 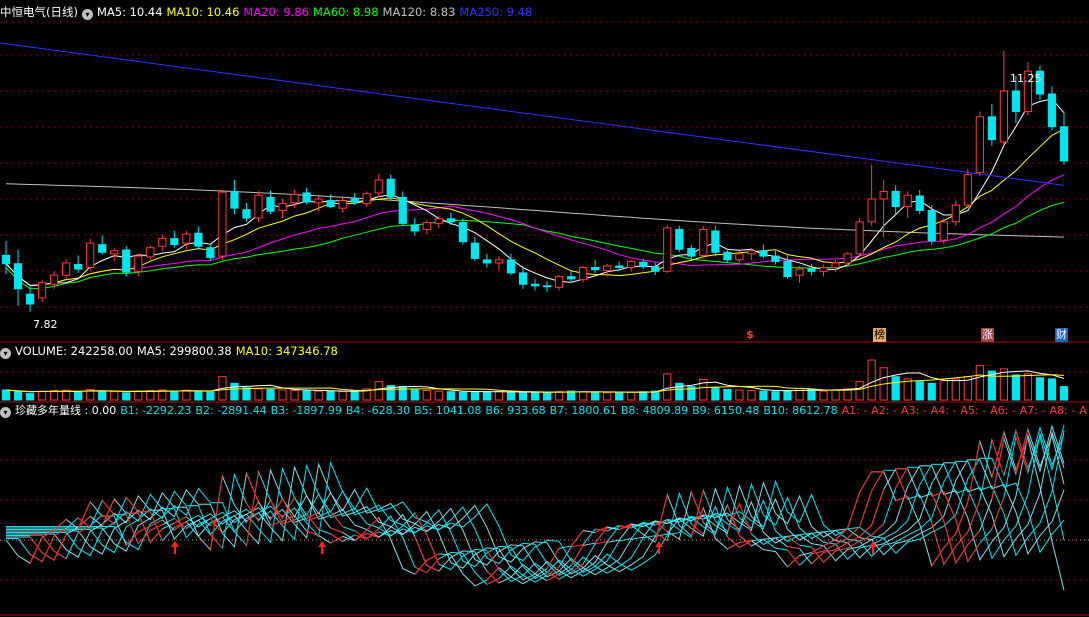 What do you see at coordinates (39, 12) in the screenshot?
I see `stock-title: 中恒电气(日线)` at bounding box center [39, 12].